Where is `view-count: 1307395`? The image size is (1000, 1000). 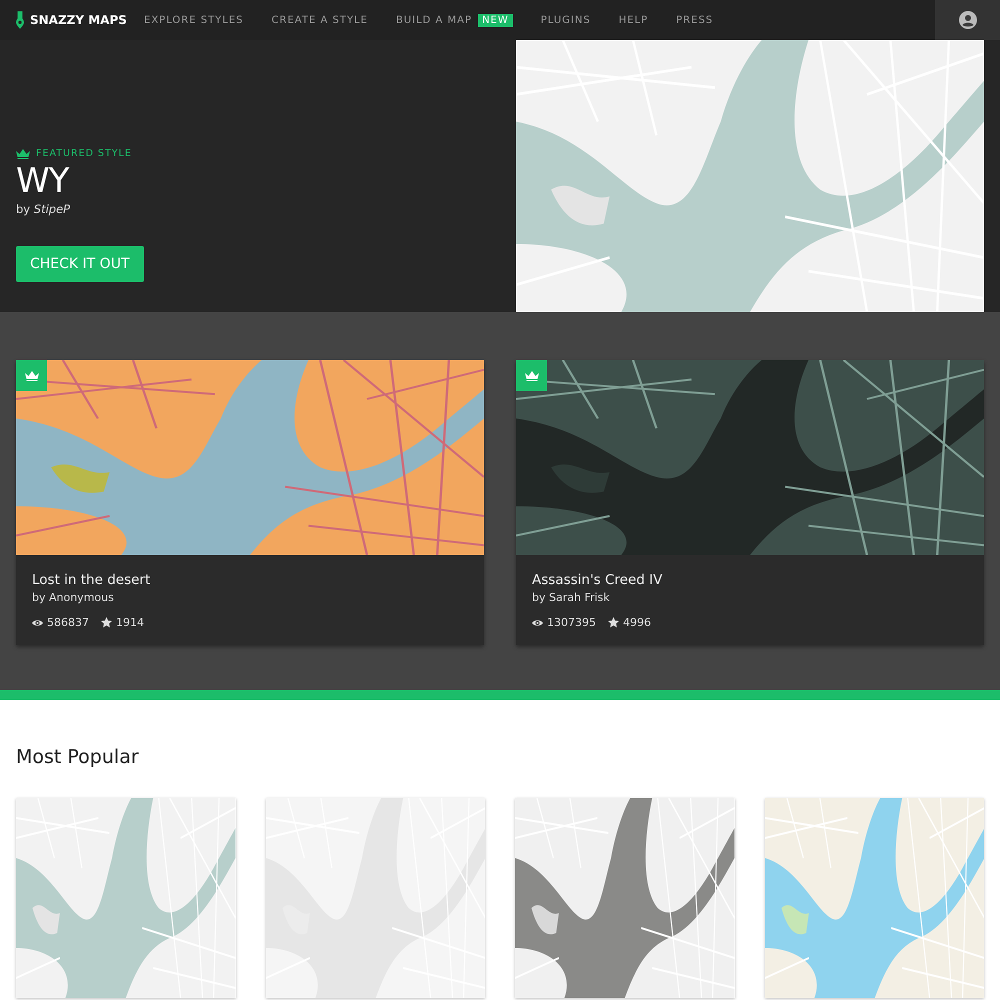
view-count: 1307395 is located at coordinates (571, 622).